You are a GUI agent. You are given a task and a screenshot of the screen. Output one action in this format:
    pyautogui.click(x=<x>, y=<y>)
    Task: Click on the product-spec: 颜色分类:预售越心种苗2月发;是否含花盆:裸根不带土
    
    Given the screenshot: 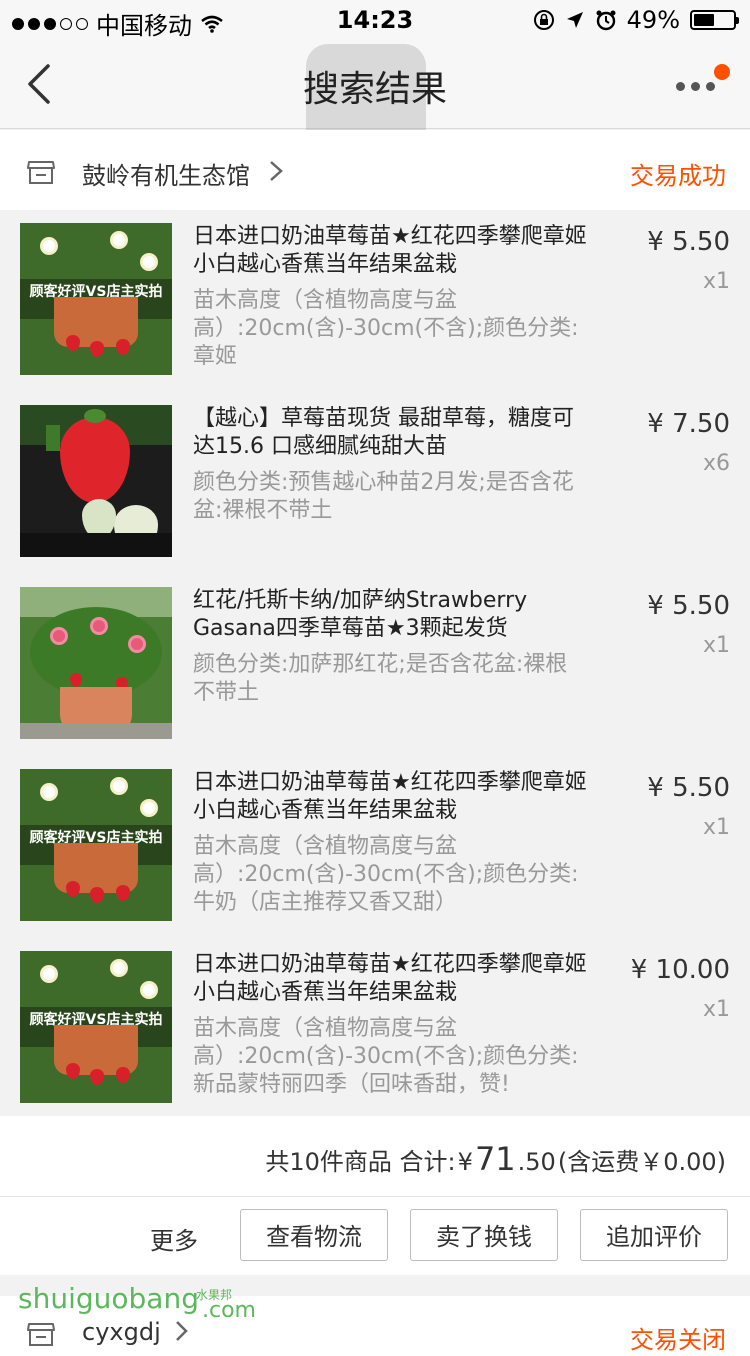 What is the action you would take?
    pyautogui.click(x=383, y=496)
    